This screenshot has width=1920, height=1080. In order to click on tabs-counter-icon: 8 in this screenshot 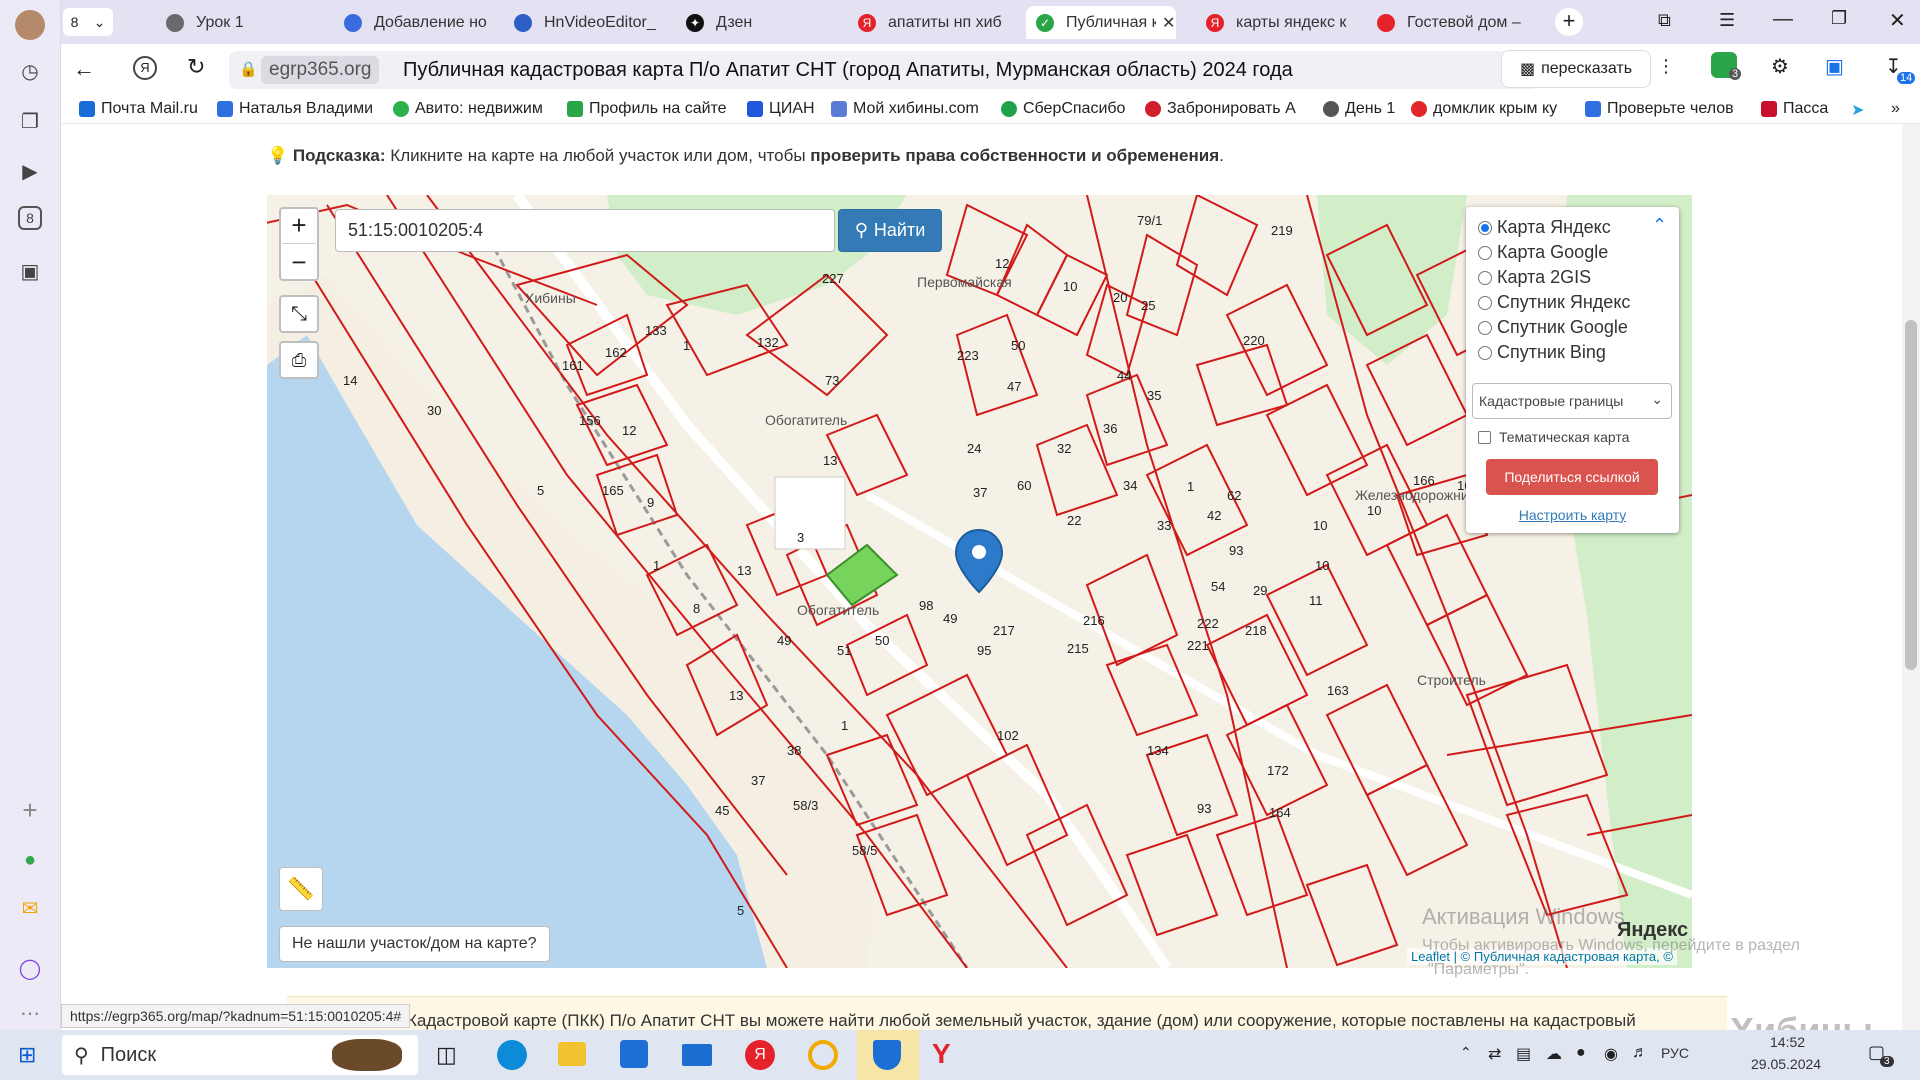, I will do `click(30, 218)`.